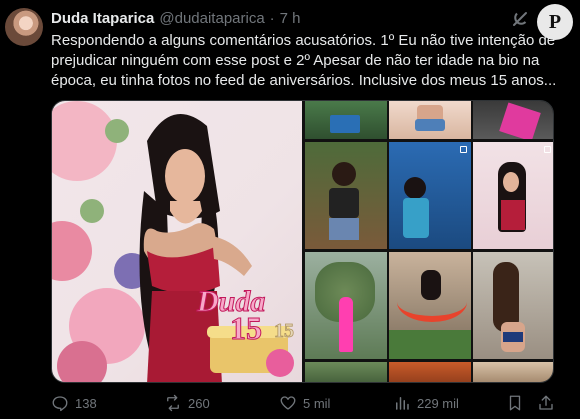 This screenshot has height=419, width=580. I want to click on repost-count: 260, so click(199, 403).